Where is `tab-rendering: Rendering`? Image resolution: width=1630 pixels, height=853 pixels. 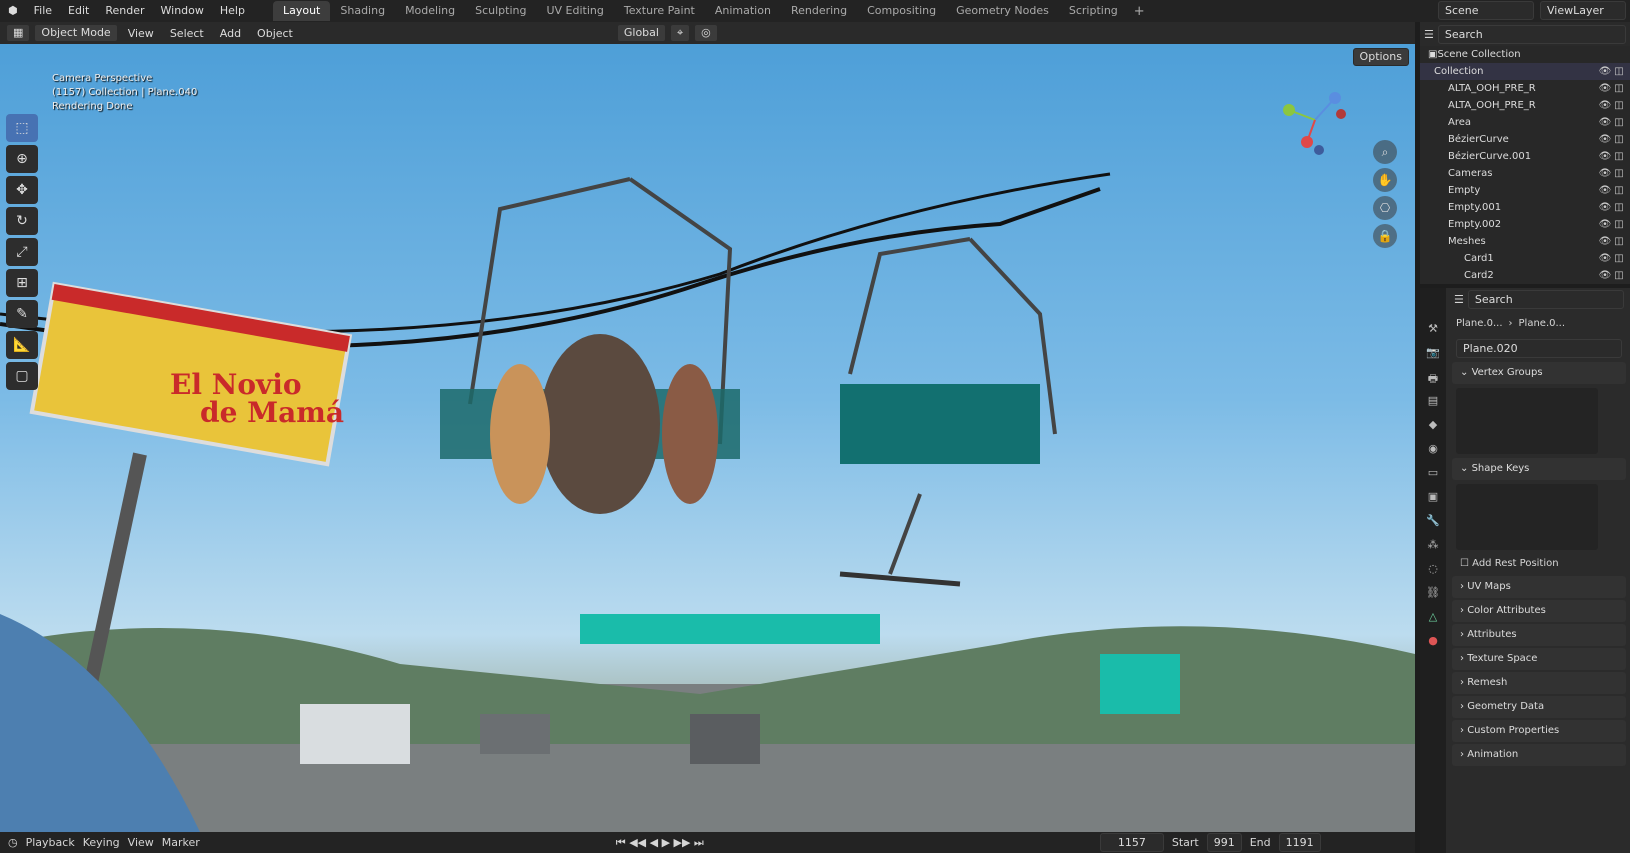
tab-rendering: Rendering is located at coordinates (819, 11).